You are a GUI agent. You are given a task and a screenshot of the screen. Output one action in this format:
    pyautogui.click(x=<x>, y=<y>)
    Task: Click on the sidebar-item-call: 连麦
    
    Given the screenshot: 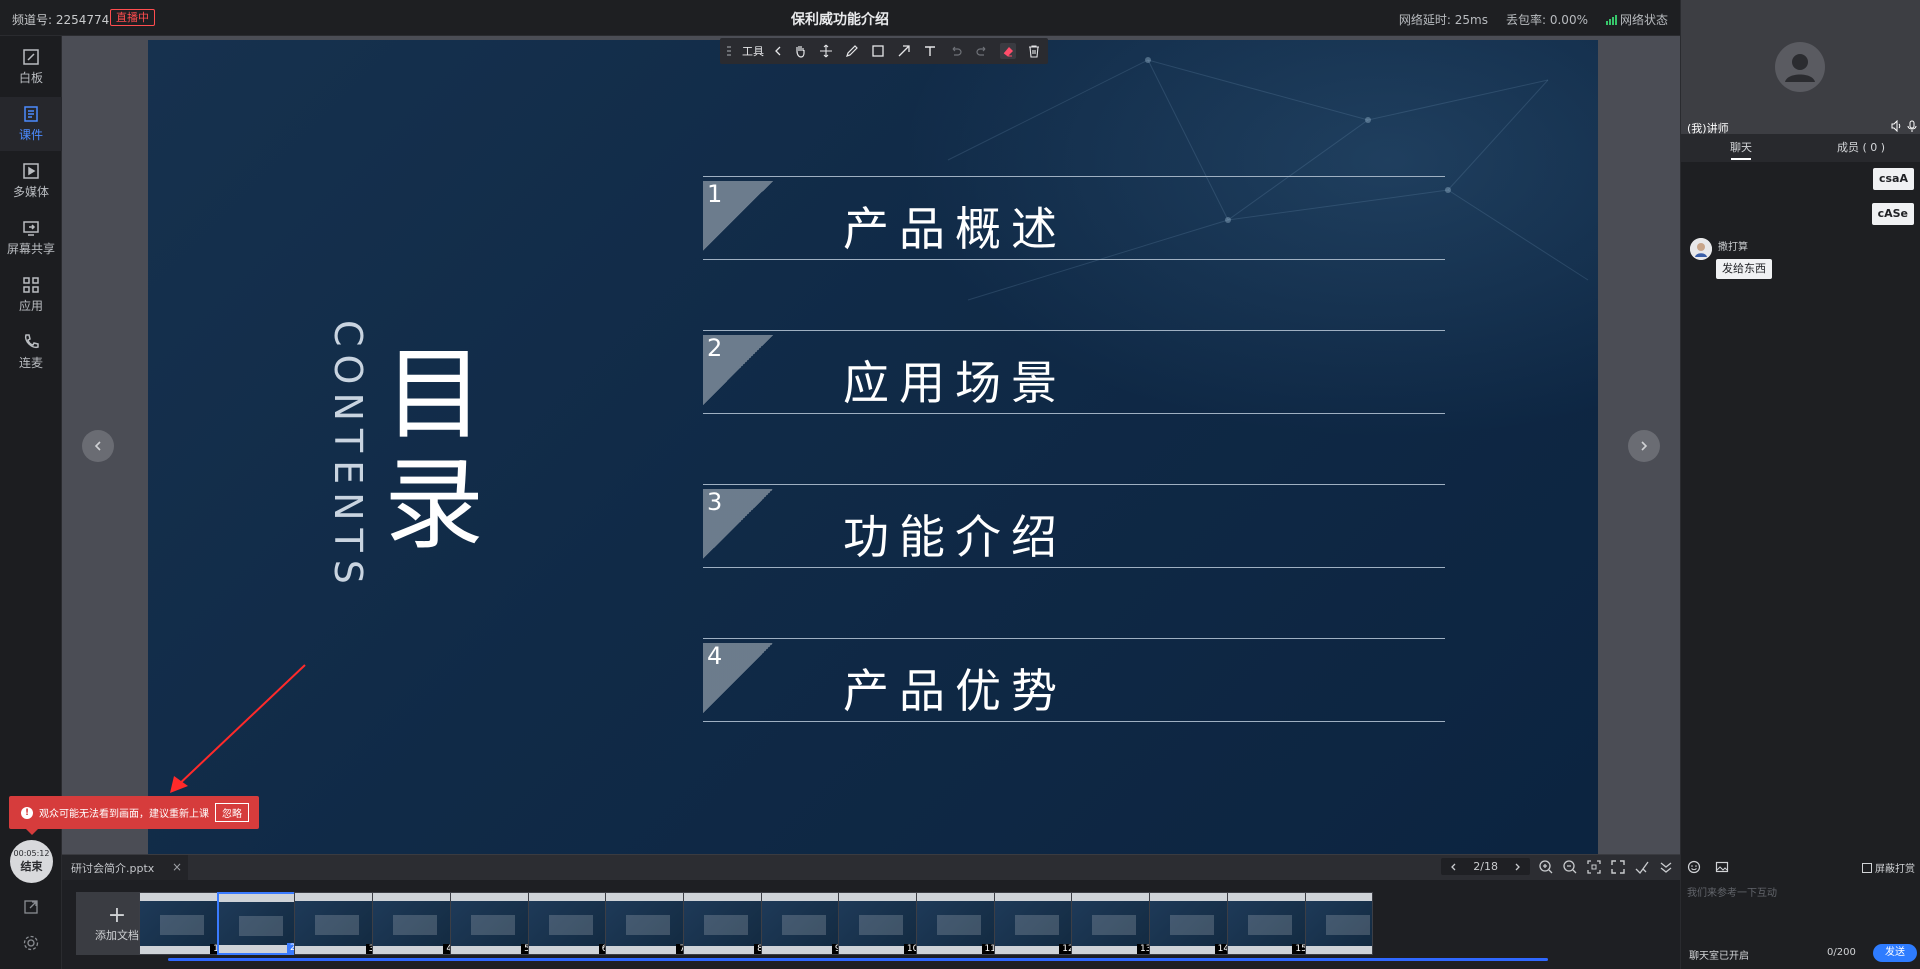 What is the action you would take?
    pyautogui.click(x=31, y=352)
    